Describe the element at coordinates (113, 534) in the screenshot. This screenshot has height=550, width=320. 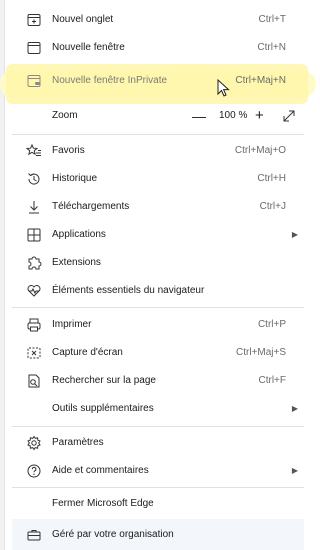
I see `managed-label: Géré par votre organisation` at that location.